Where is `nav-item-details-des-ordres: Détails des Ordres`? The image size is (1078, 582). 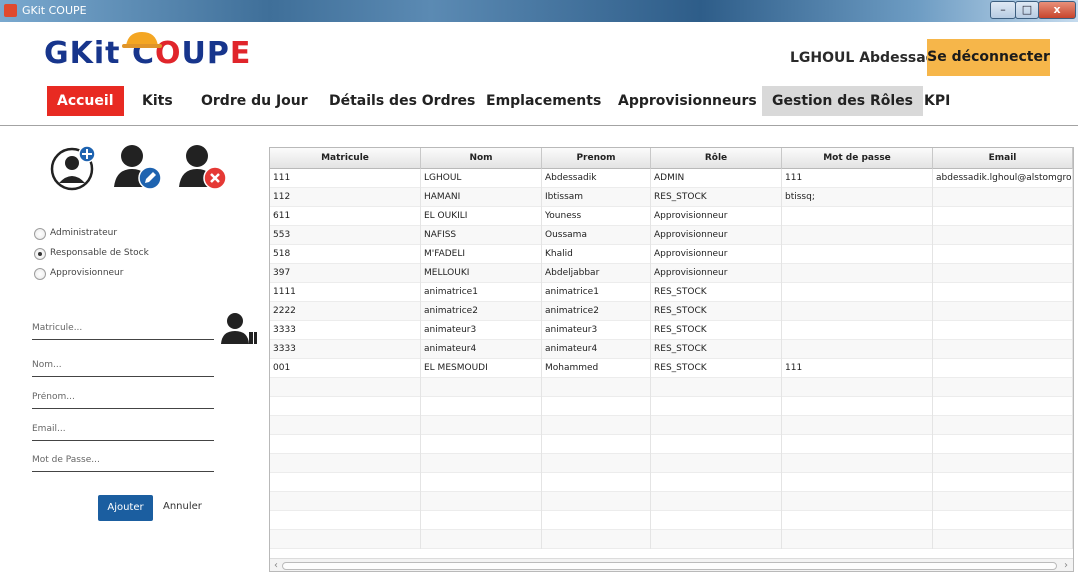
nav-item-details-des-ordres: Détails des Ordres is located at coordinates (402, 101).